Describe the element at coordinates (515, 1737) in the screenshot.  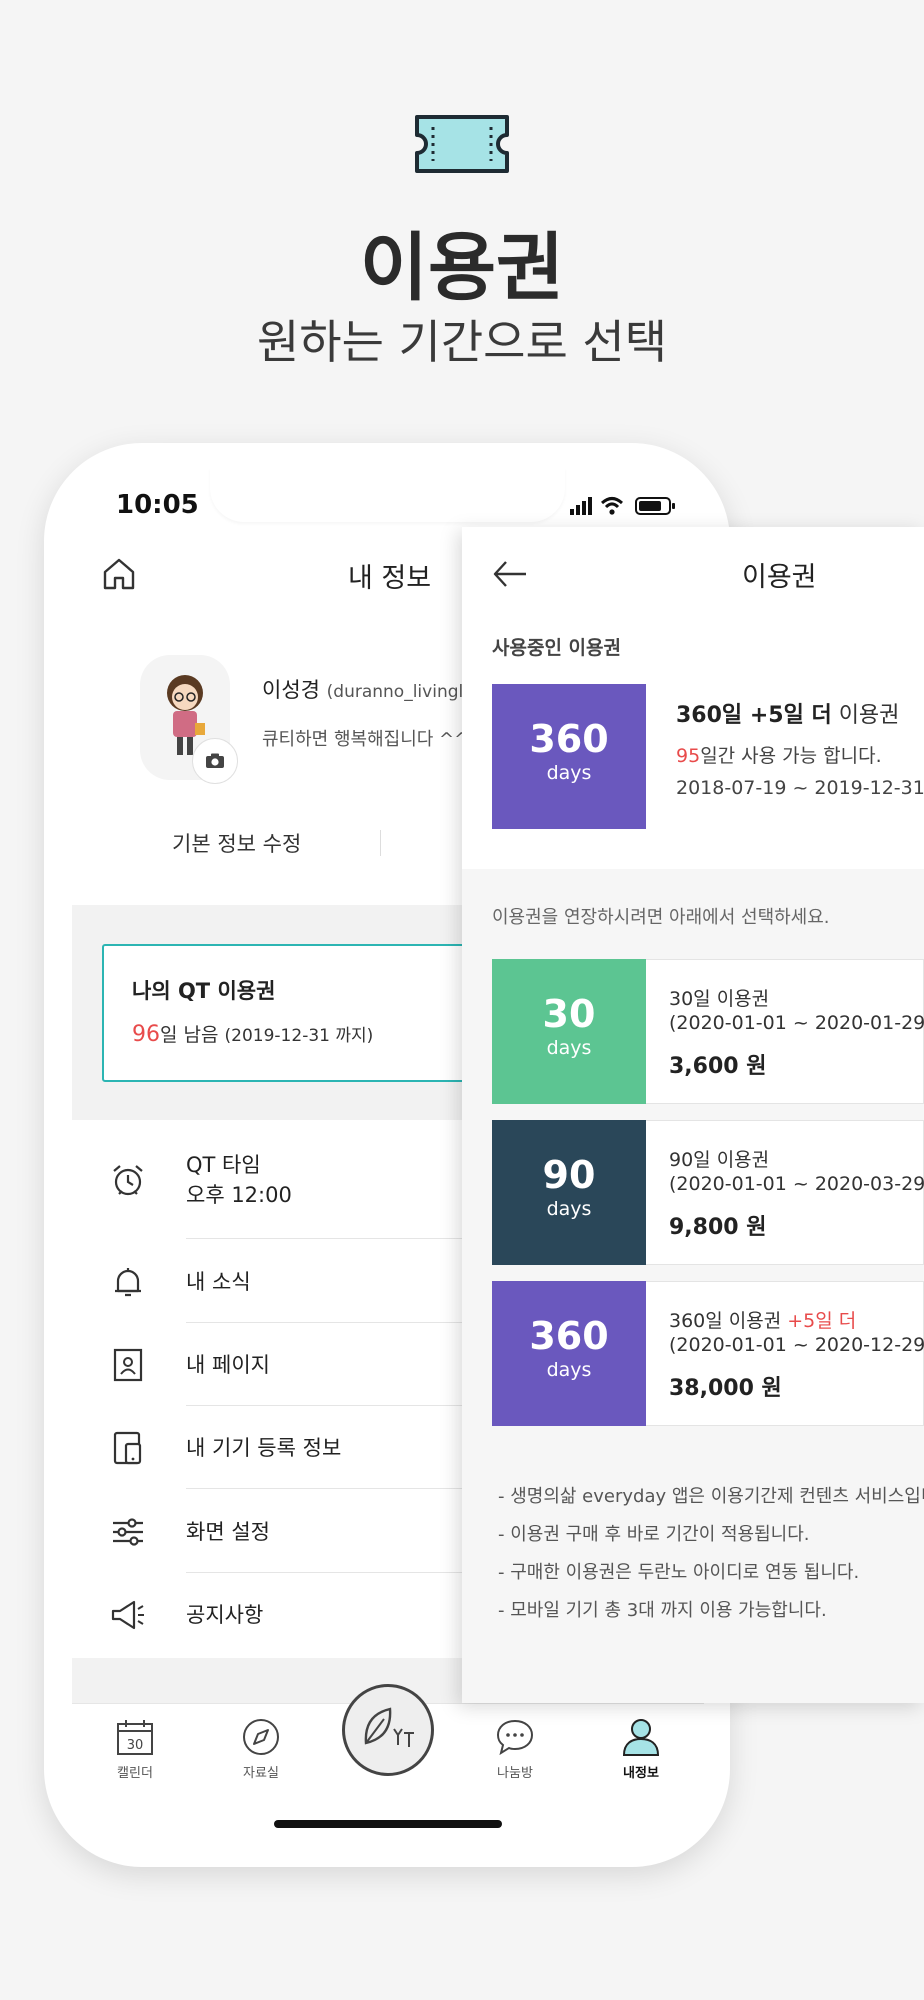
I see `chat-bubble-icon` at that location.